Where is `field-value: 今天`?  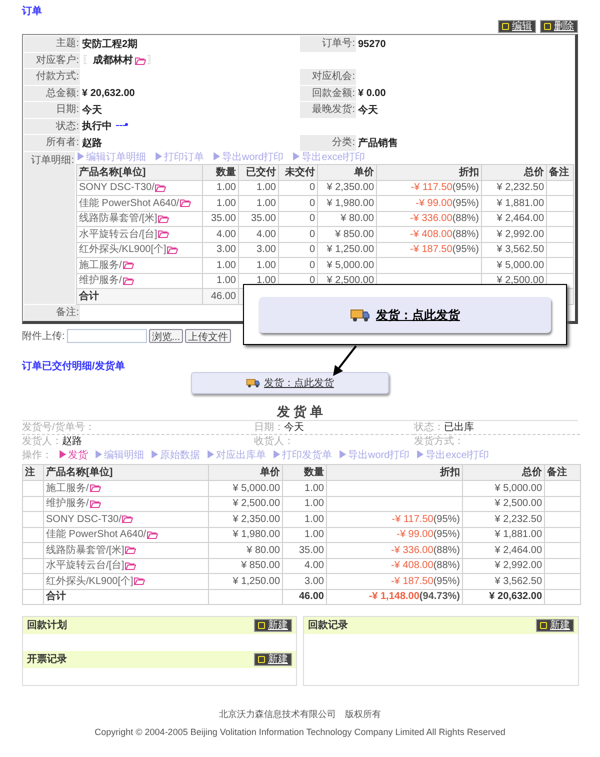
field-value: 今天 is located at coordinates (294, 427).